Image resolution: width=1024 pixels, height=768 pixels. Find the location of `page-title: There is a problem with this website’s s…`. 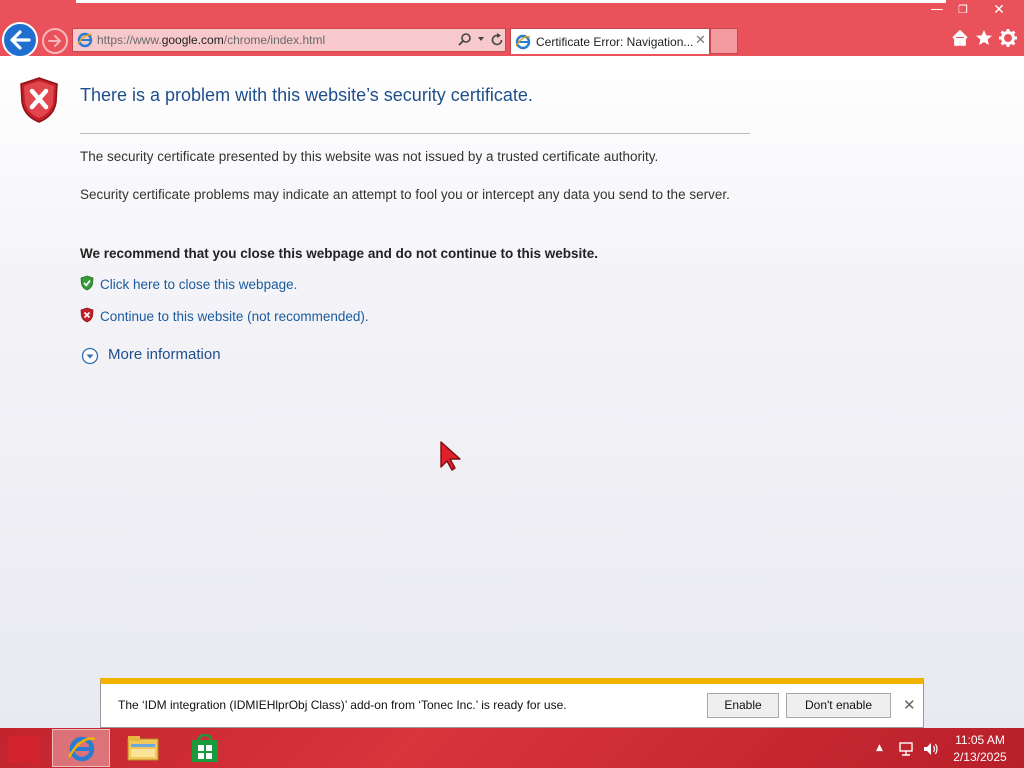

page-title: There is a problem with this website’s s… is located at coordinates (306, 95).